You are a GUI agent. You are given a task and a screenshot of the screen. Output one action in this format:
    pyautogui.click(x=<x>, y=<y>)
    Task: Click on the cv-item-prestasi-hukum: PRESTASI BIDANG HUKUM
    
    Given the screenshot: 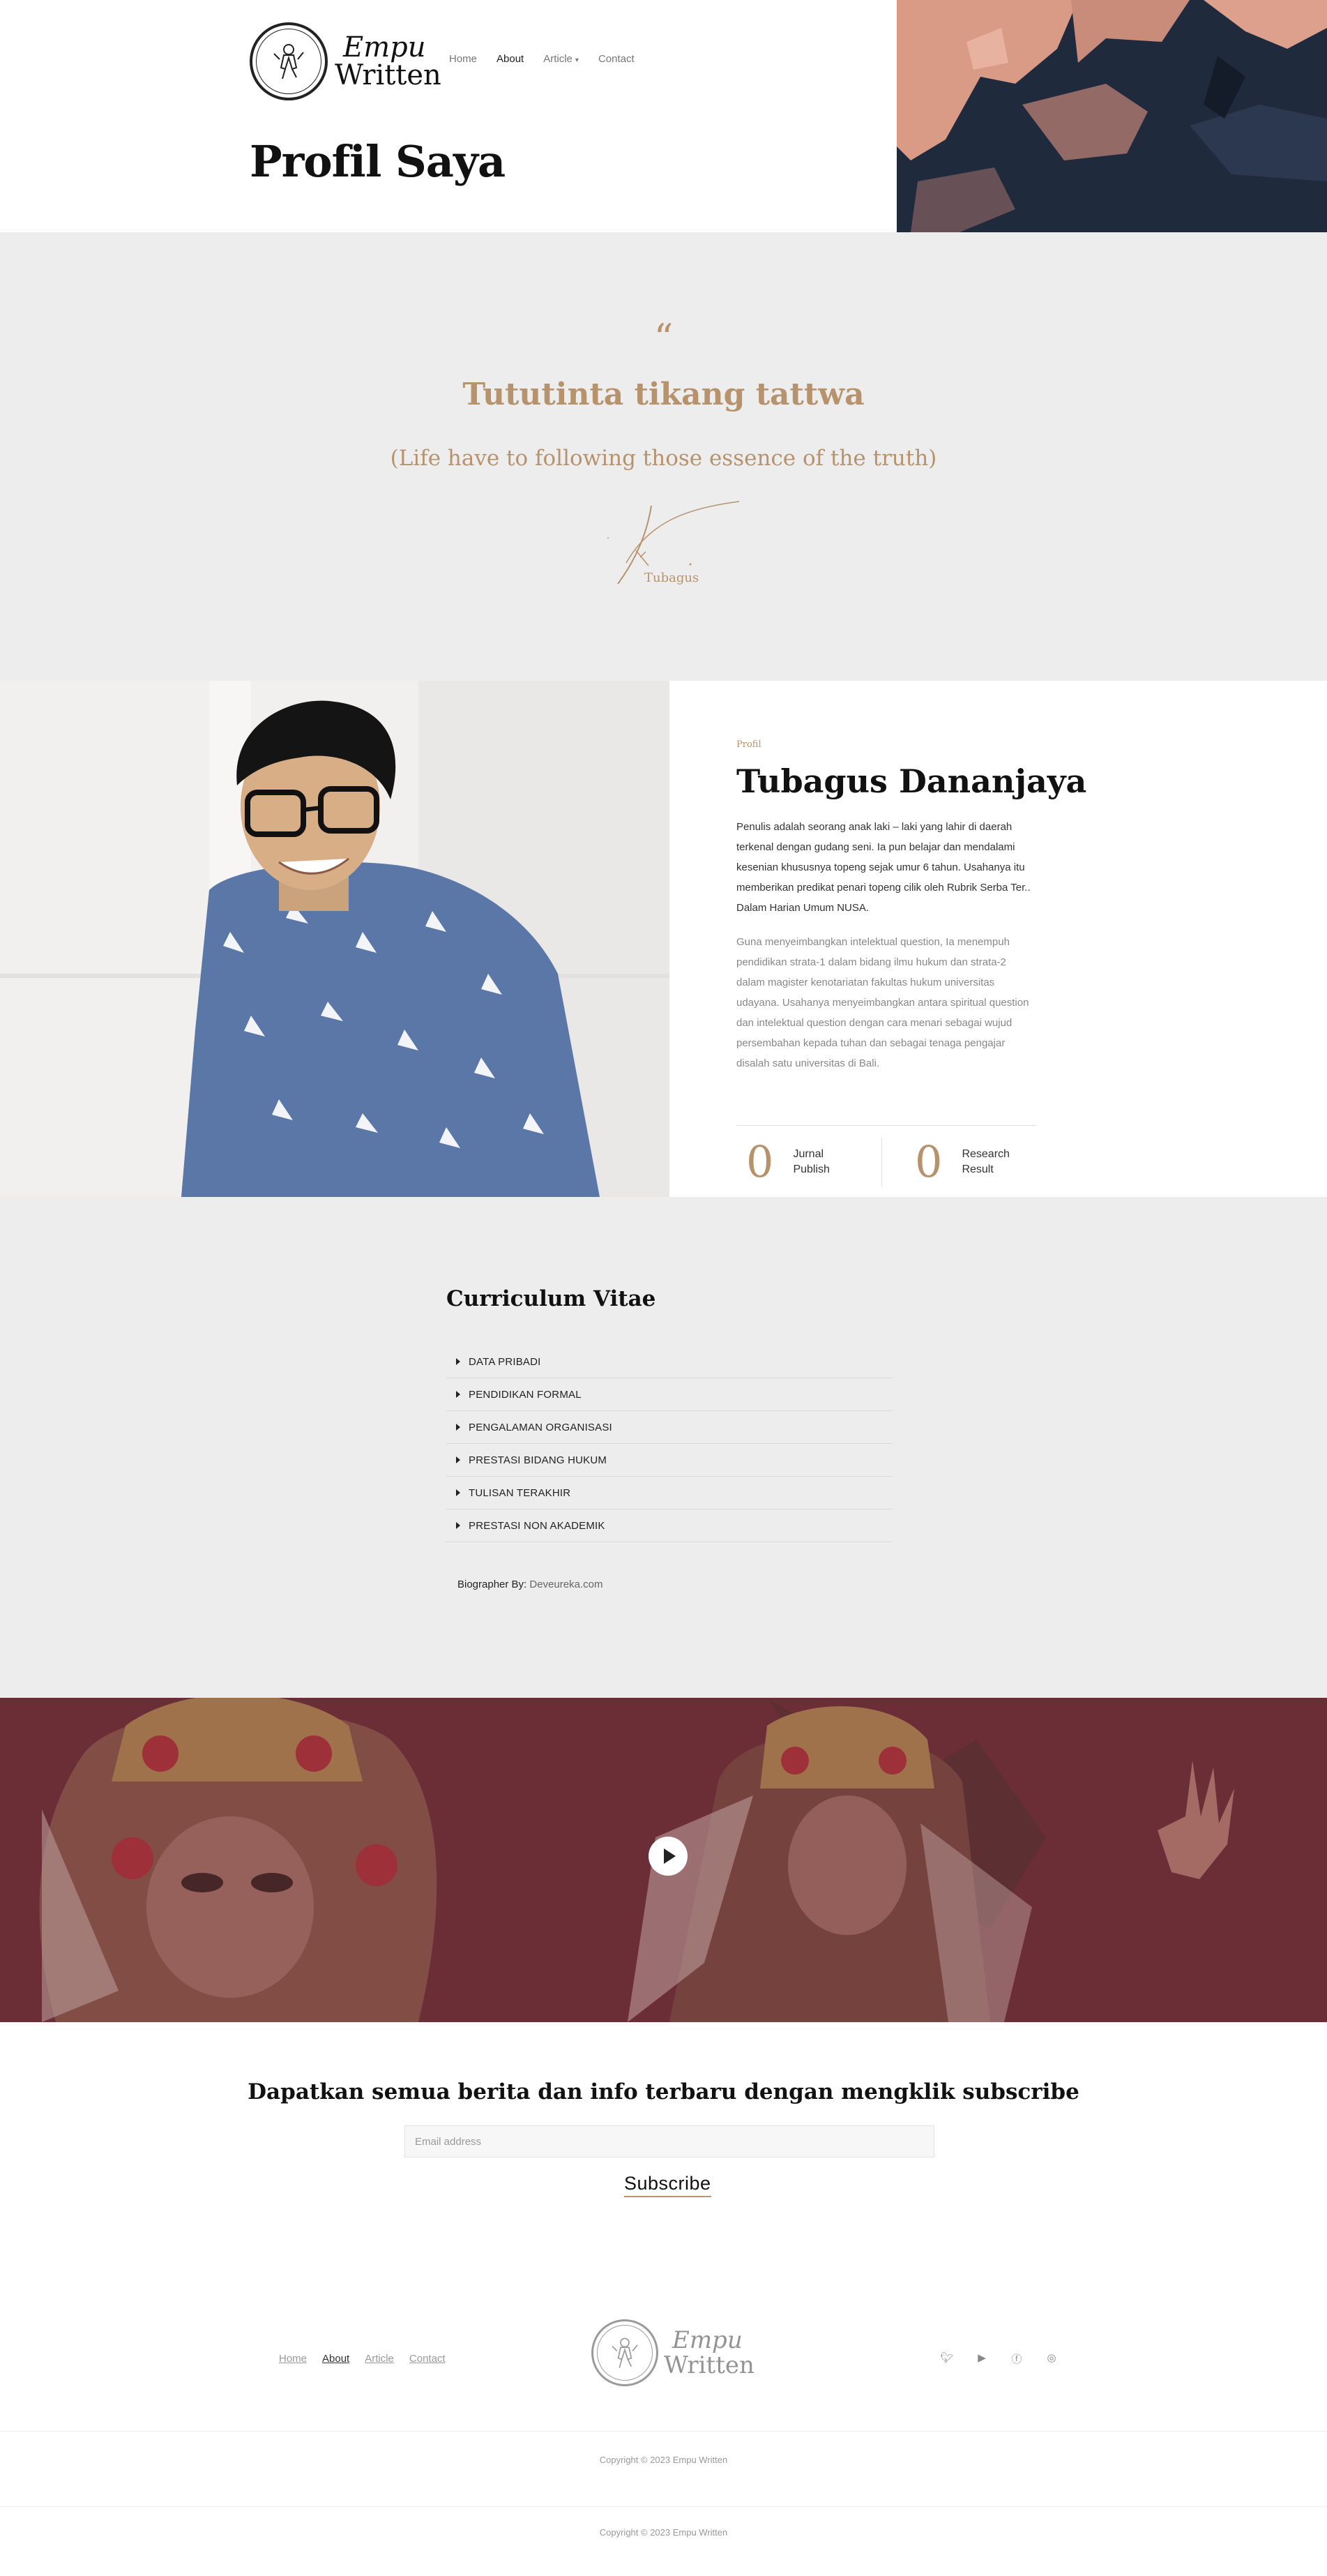 What is the action you would take?
    pyautogui.click(x=669, y=1460)
    